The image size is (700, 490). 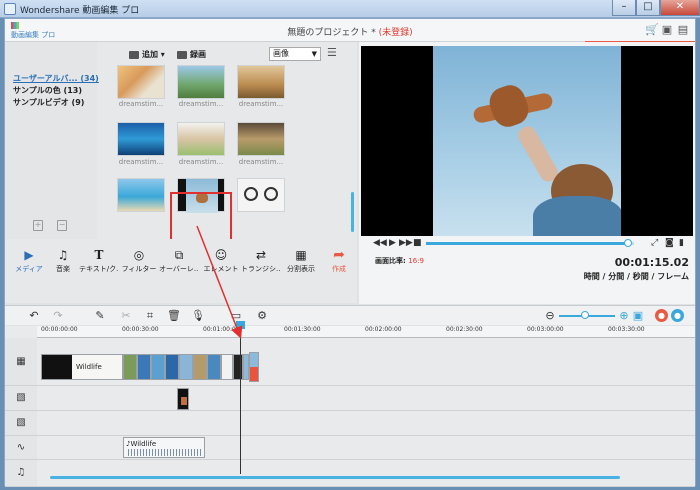 What do you see at coordinates (399, 261) in the screenshot?
I see `aspect-ratio: 画面比率: 16:9` at bounding box center [399, 261].